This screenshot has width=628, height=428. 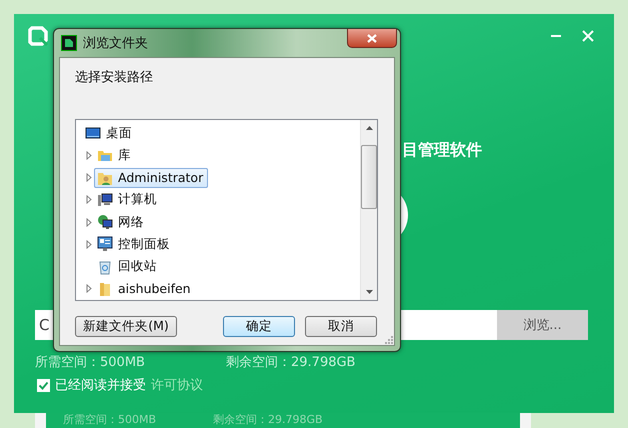 What do you see at coordinates (369, 128) in the screenshot?
I see `scroll-up-icon` at bounding box center [369, 128].